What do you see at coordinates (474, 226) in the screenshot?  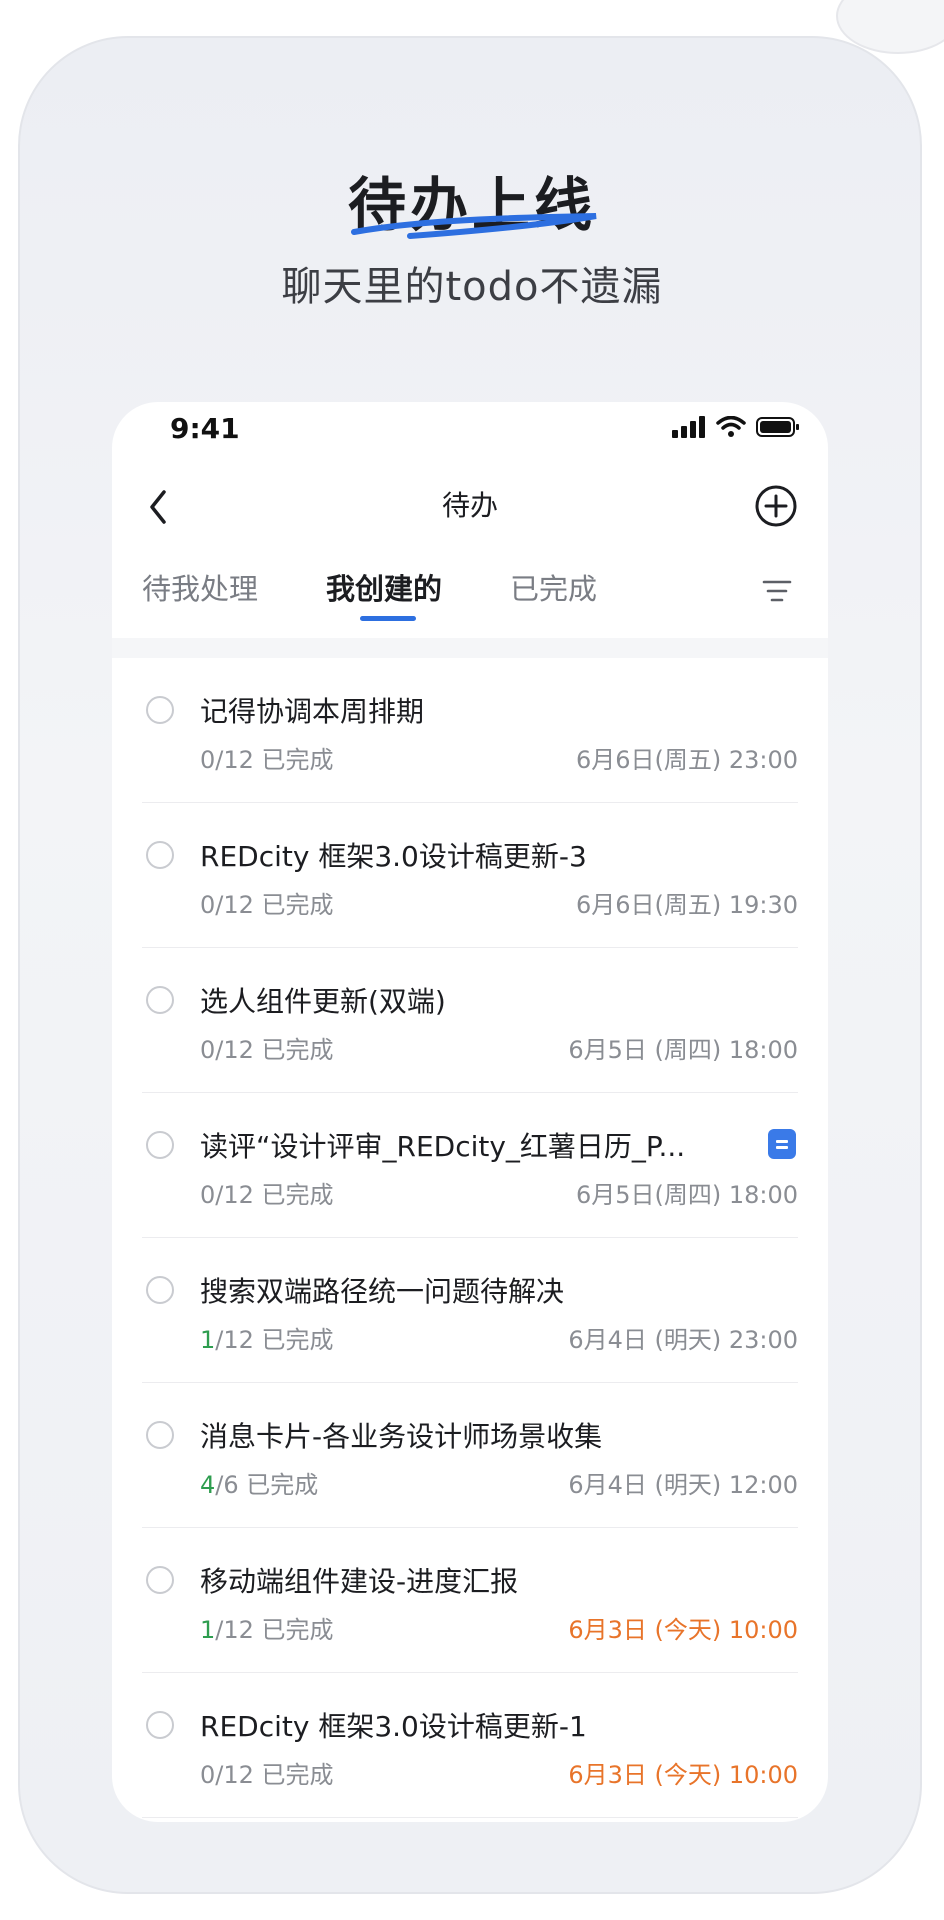 I see `underline-swoosh-icon` at bounding box center [474, 226].